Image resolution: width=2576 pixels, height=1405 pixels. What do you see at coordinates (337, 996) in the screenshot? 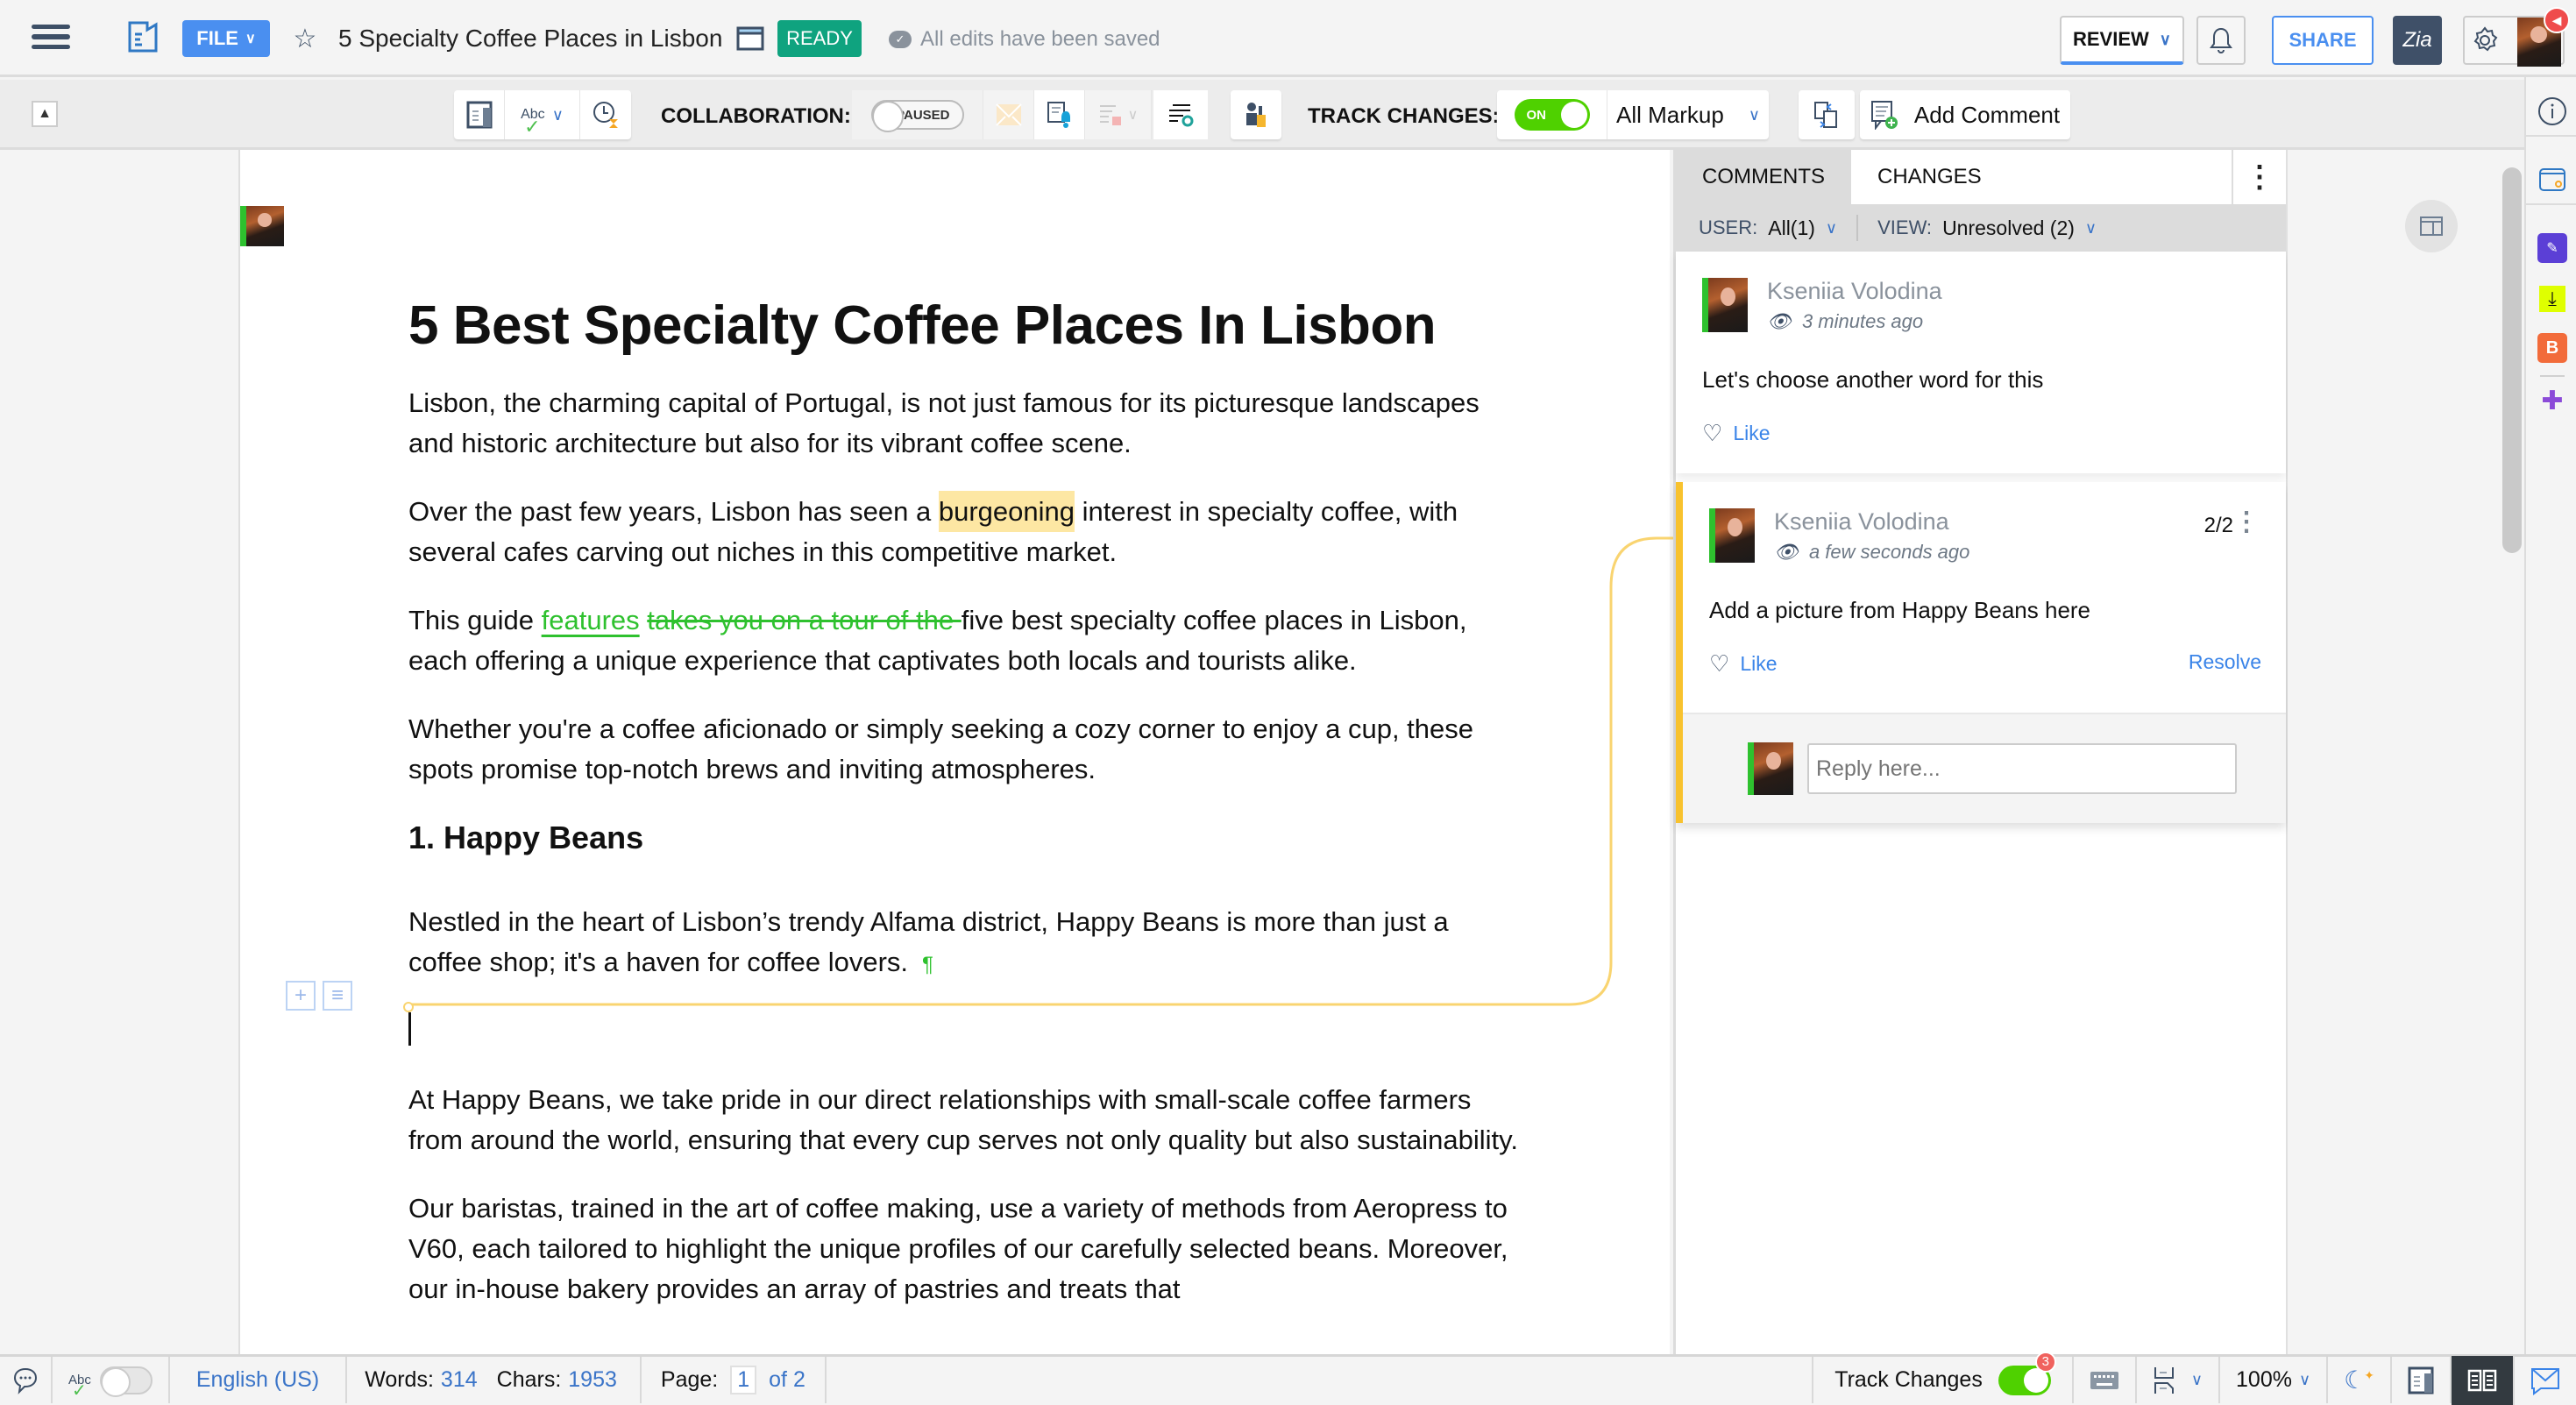
I see `paragraph-options-icon: ≡` at bounding box center [337, 996].